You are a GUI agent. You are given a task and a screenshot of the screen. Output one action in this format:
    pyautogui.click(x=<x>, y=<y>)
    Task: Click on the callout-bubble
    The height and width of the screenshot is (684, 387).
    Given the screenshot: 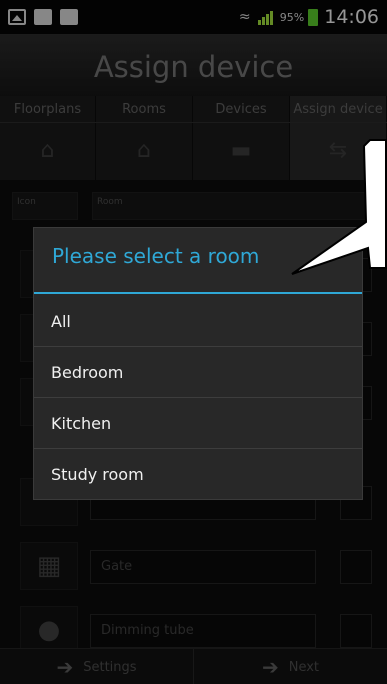 What is the action you would take?
    pyautogui.click(x=339, y=207)
    